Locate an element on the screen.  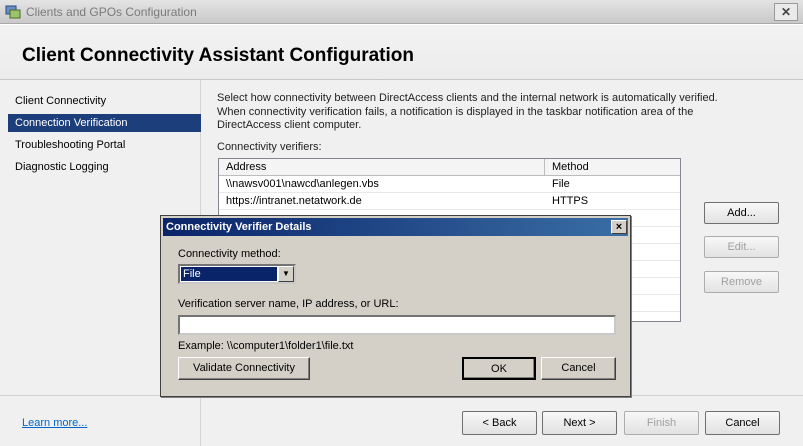
dropdown-arrow-icon: ▼ is located at coordinates (286, 274).